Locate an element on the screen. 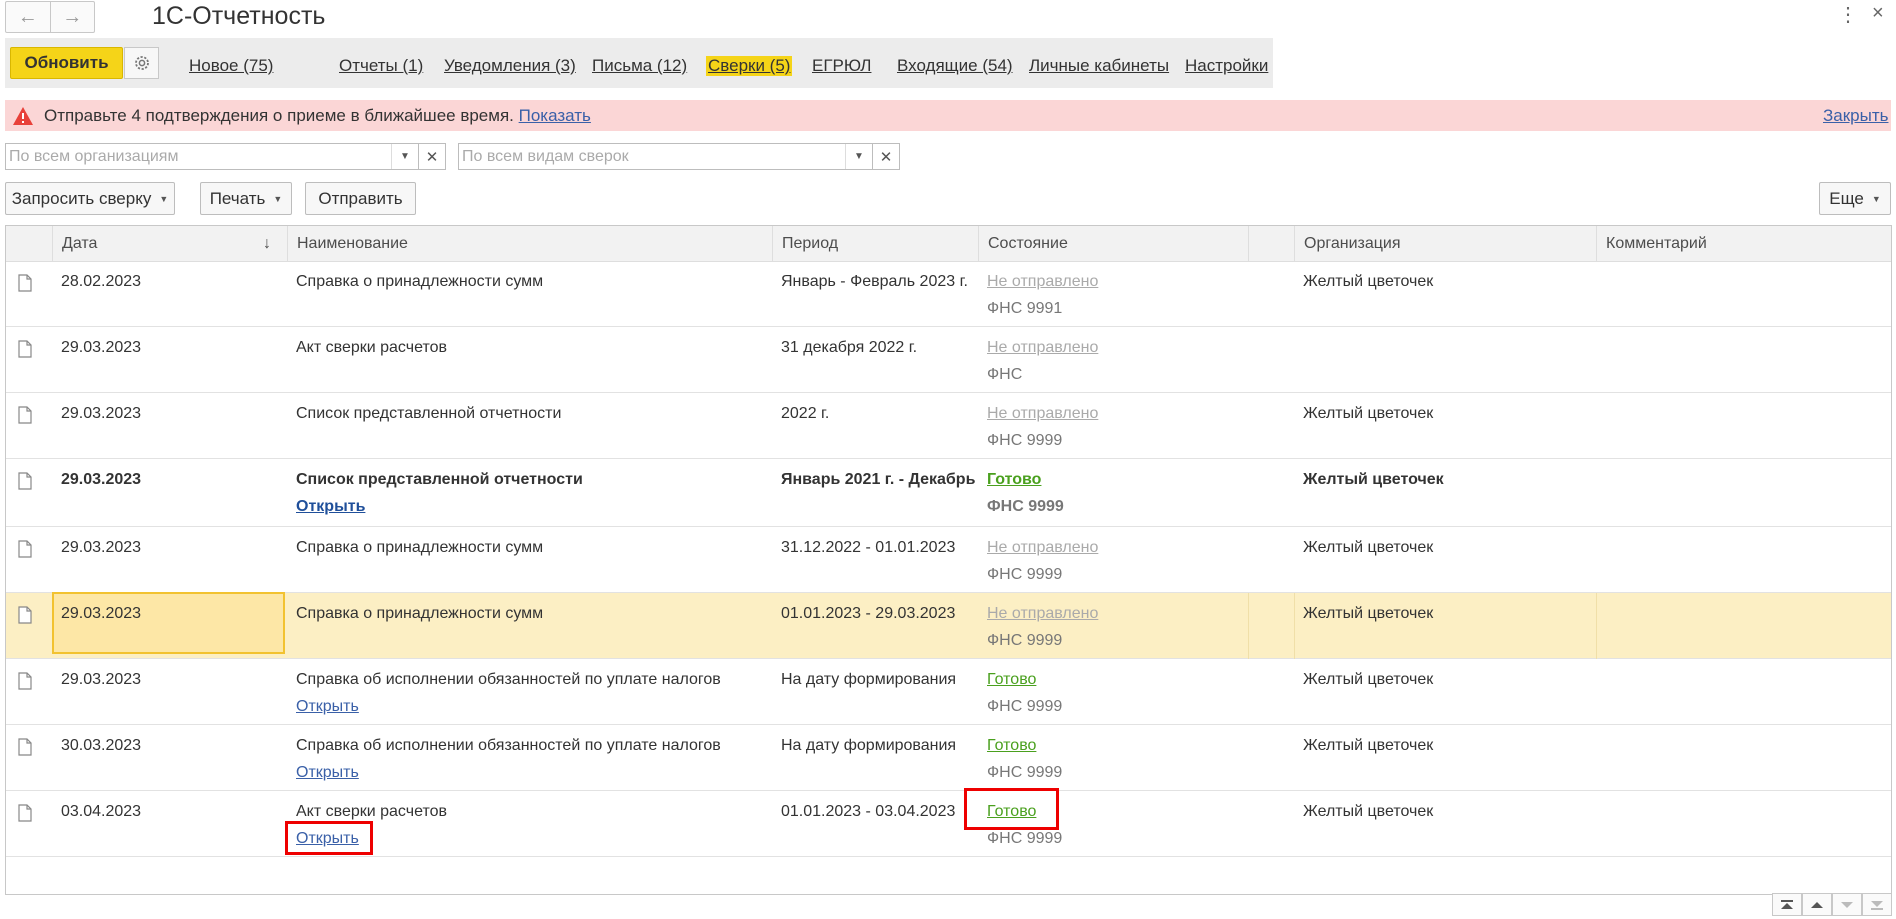  date-value: 30.03.2023 is located at coordinates (101, 745).